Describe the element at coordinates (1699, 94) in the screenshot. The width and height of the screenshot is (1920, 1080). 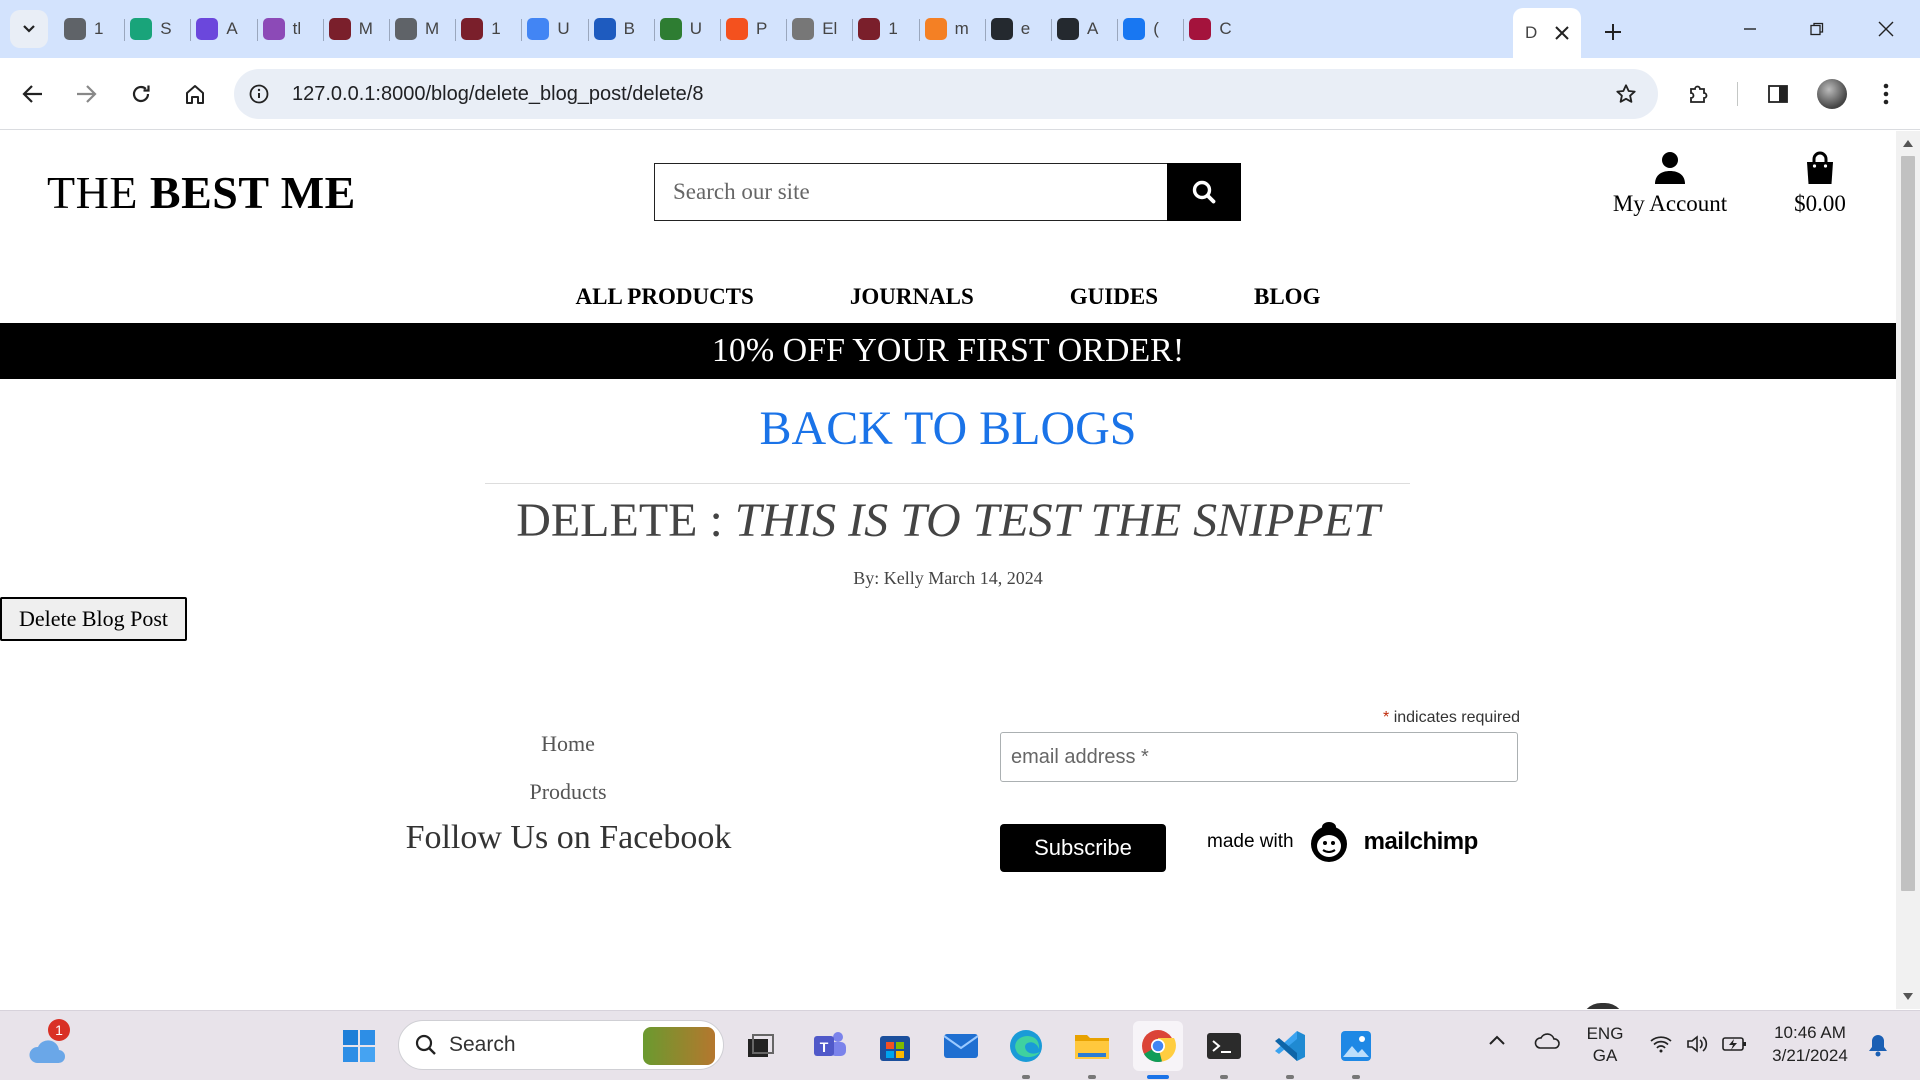
I see `extensions-button` at that location.